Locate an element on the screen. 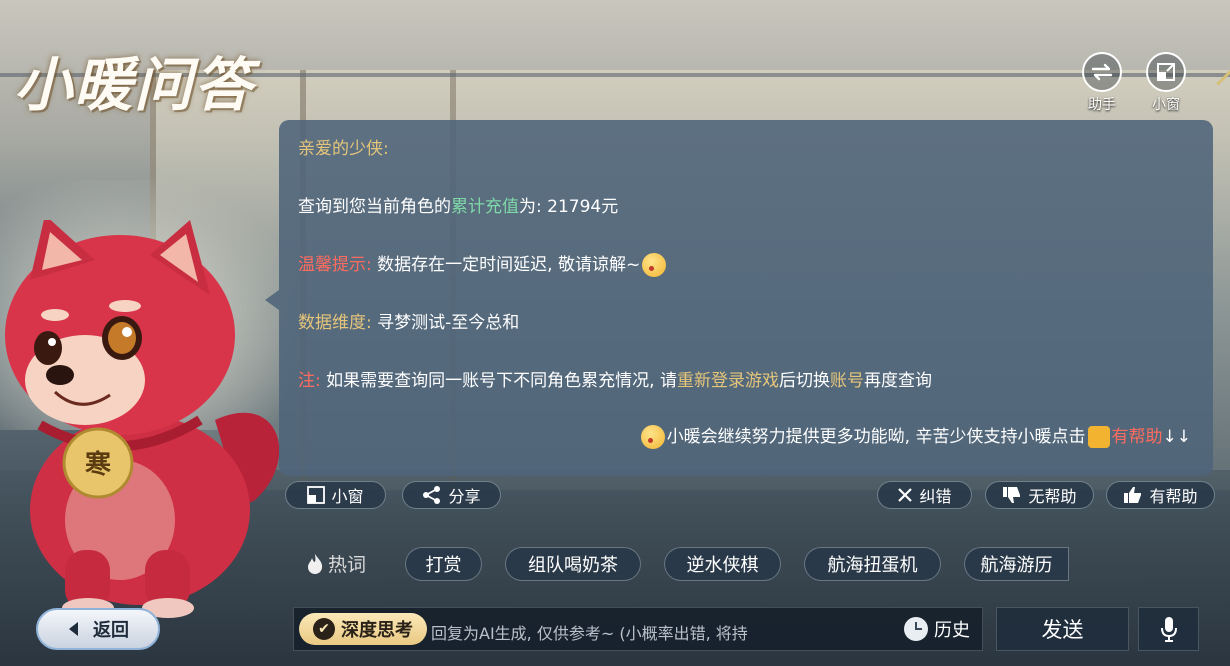 This screenshot has width=1230, height=666. mini-window-button: 小窗 is located at coordinates (1166, 83).